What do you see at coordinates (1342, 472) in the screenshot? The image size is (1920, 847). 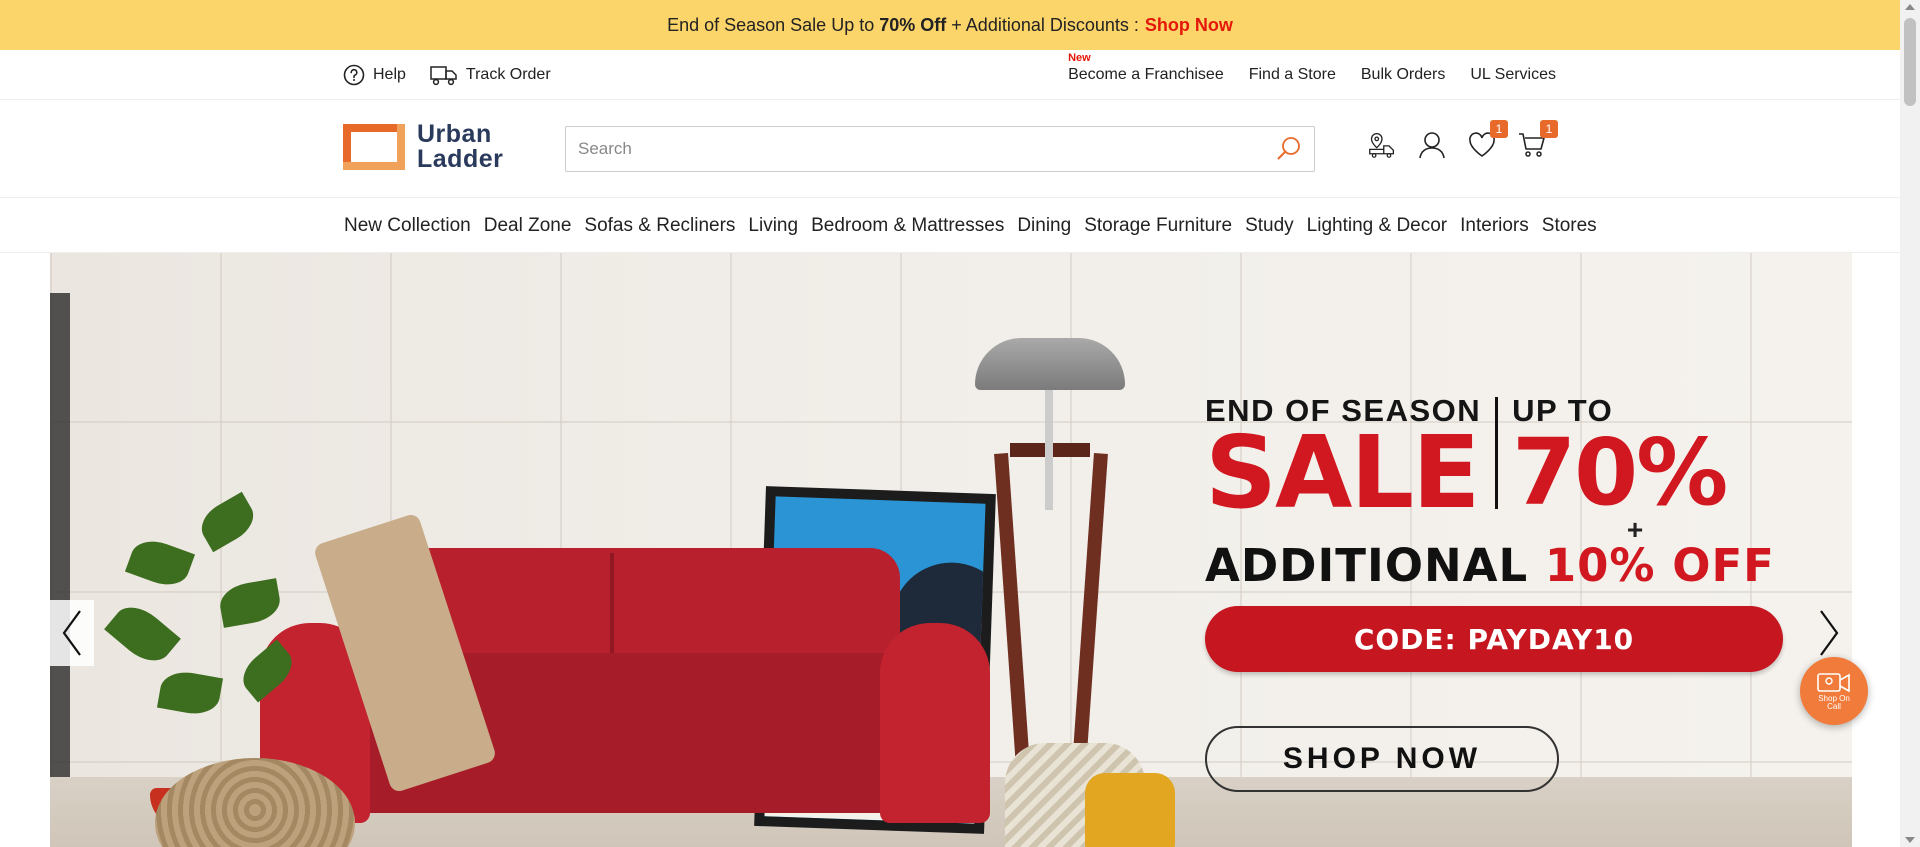 I see `sale-word: SALE` at bounding box center [1342, 472].